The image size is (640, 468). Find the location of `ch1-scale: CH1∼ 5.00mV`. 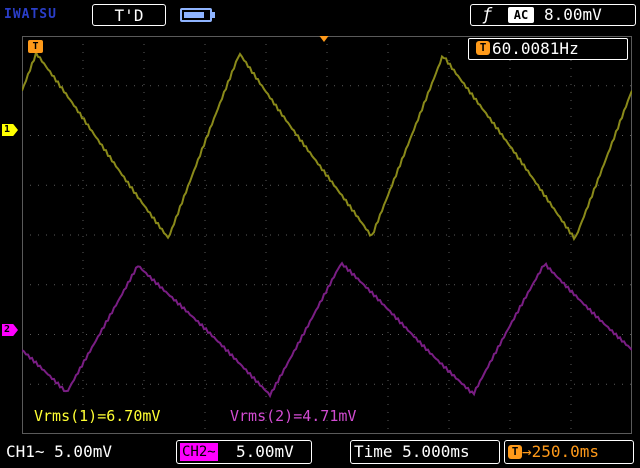

ch1-scale: CH1∼ 5.00mV is located at coordinates (59, 452).